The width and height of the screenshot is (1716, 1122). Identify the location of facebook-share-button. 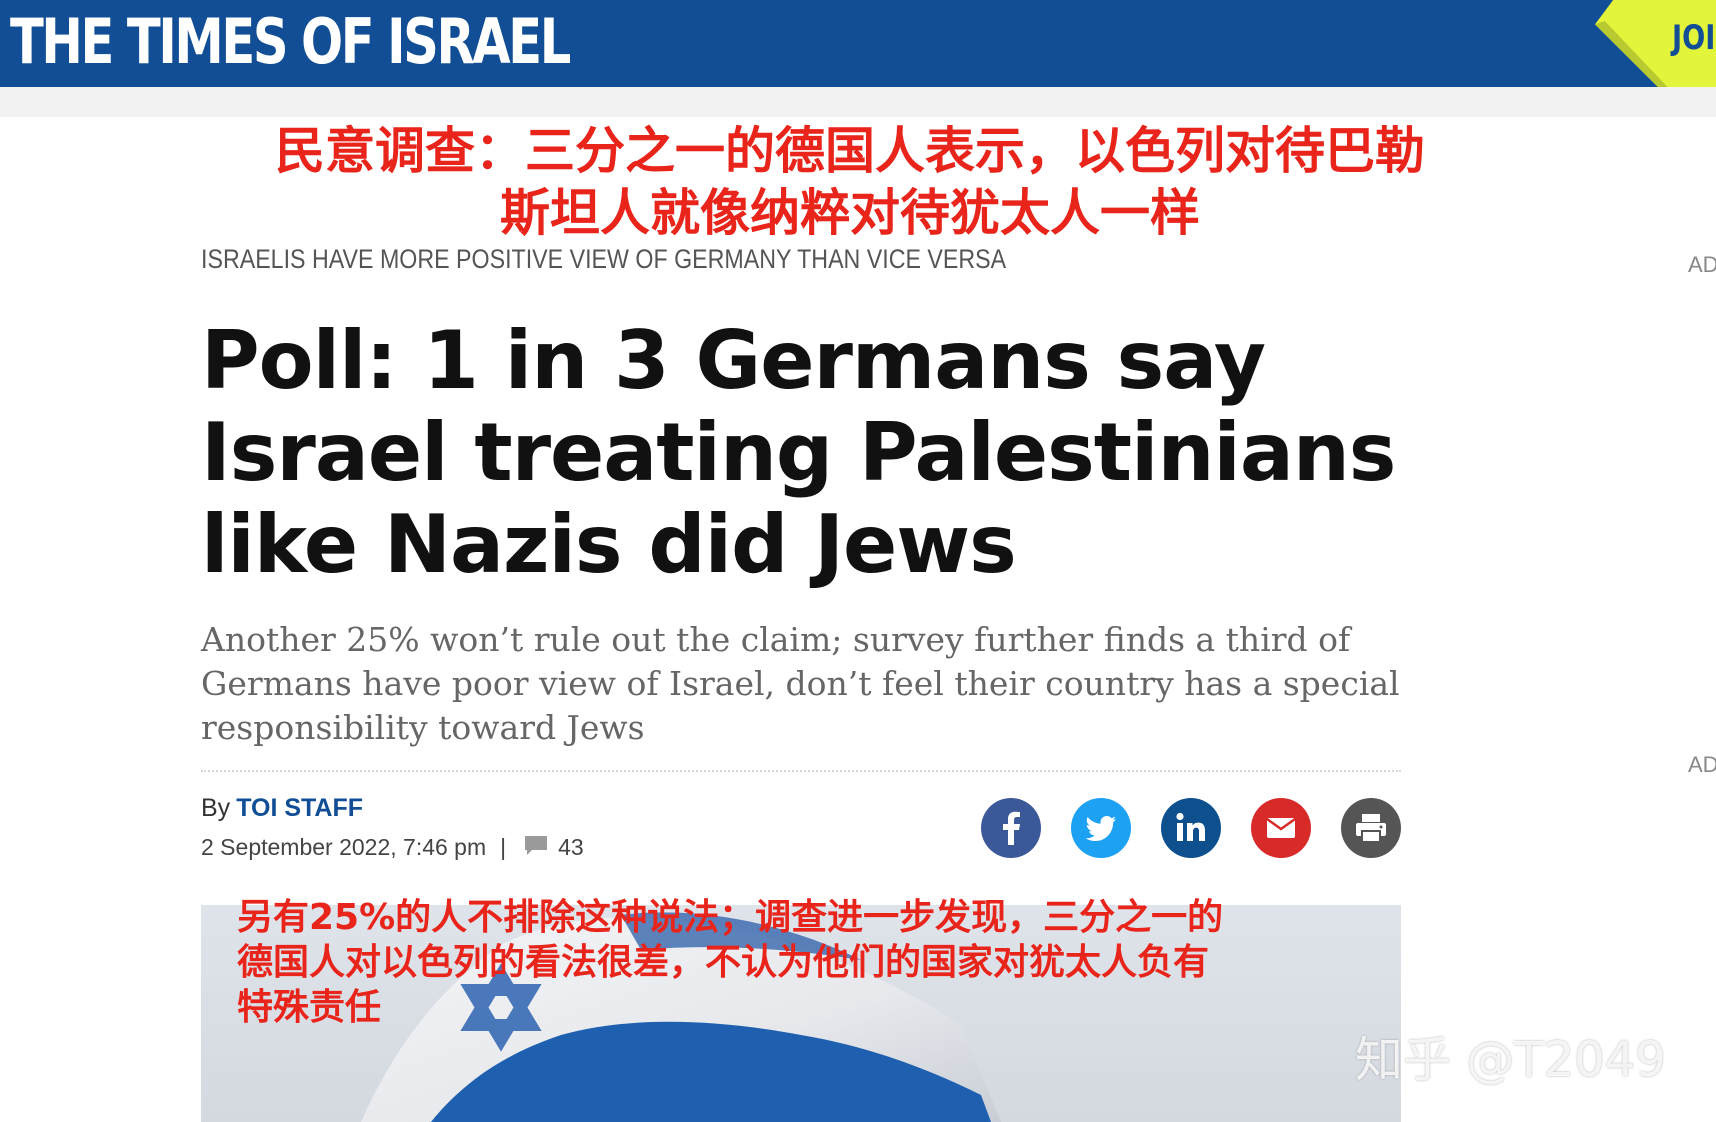
(1011, 828).